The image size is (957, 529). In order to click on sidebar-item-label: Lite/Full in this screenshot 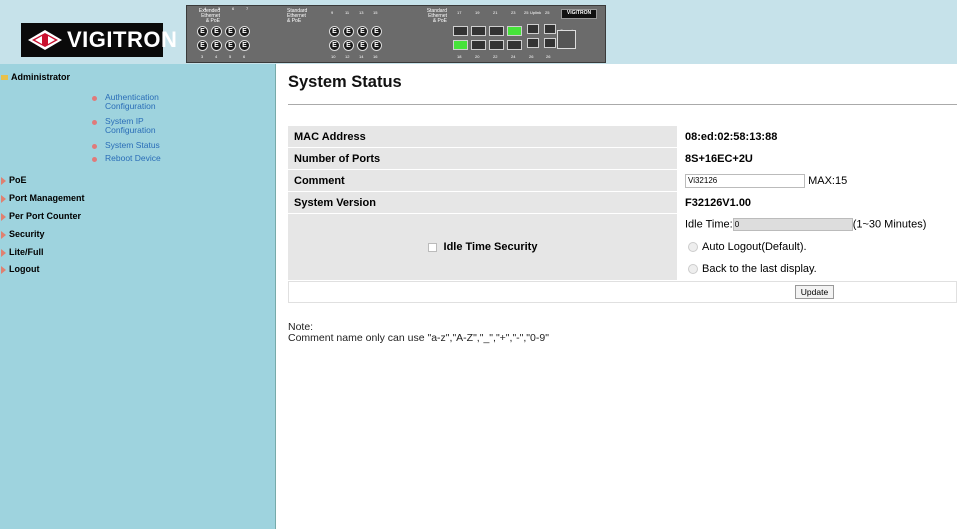, I will do `click(26, 252)`.